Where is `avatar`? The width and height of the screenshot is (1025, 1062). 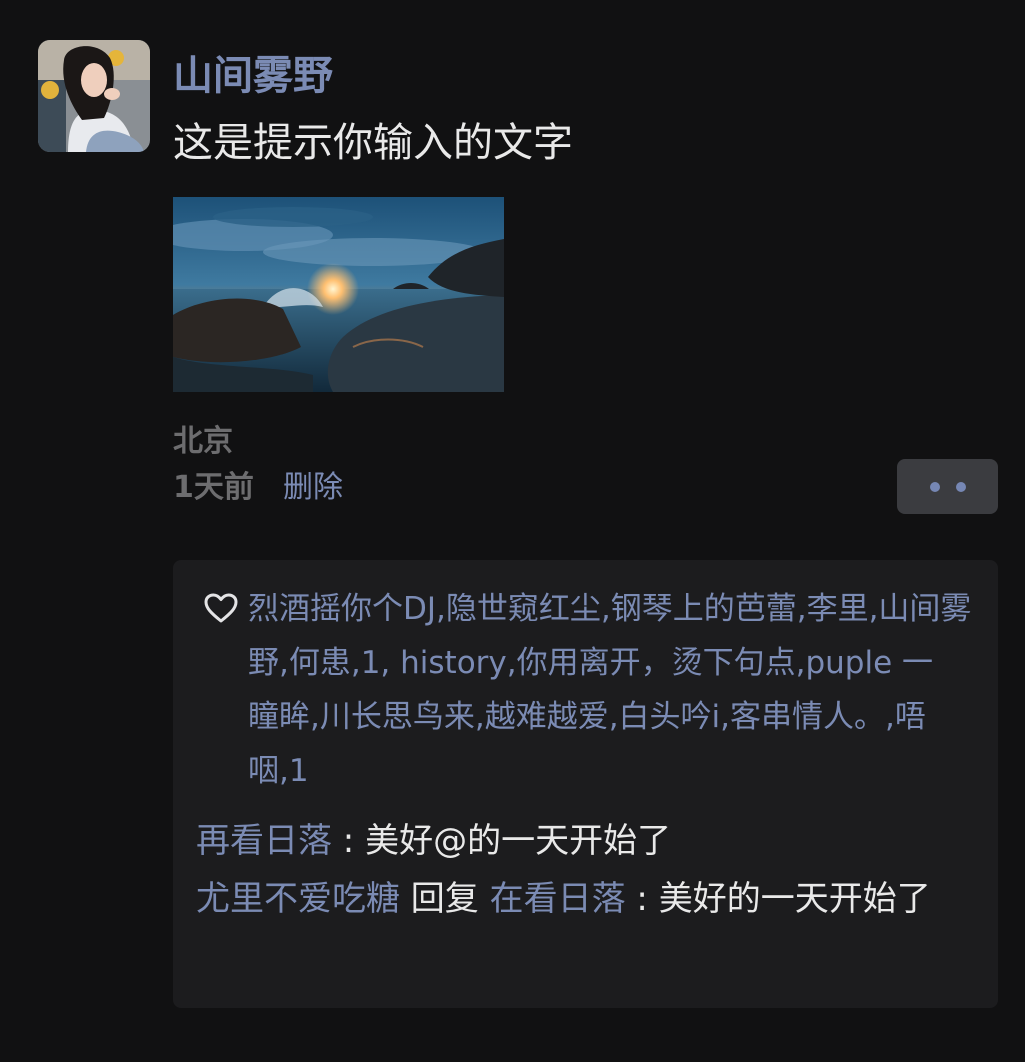 avatar is located at coordinates (94, 96).